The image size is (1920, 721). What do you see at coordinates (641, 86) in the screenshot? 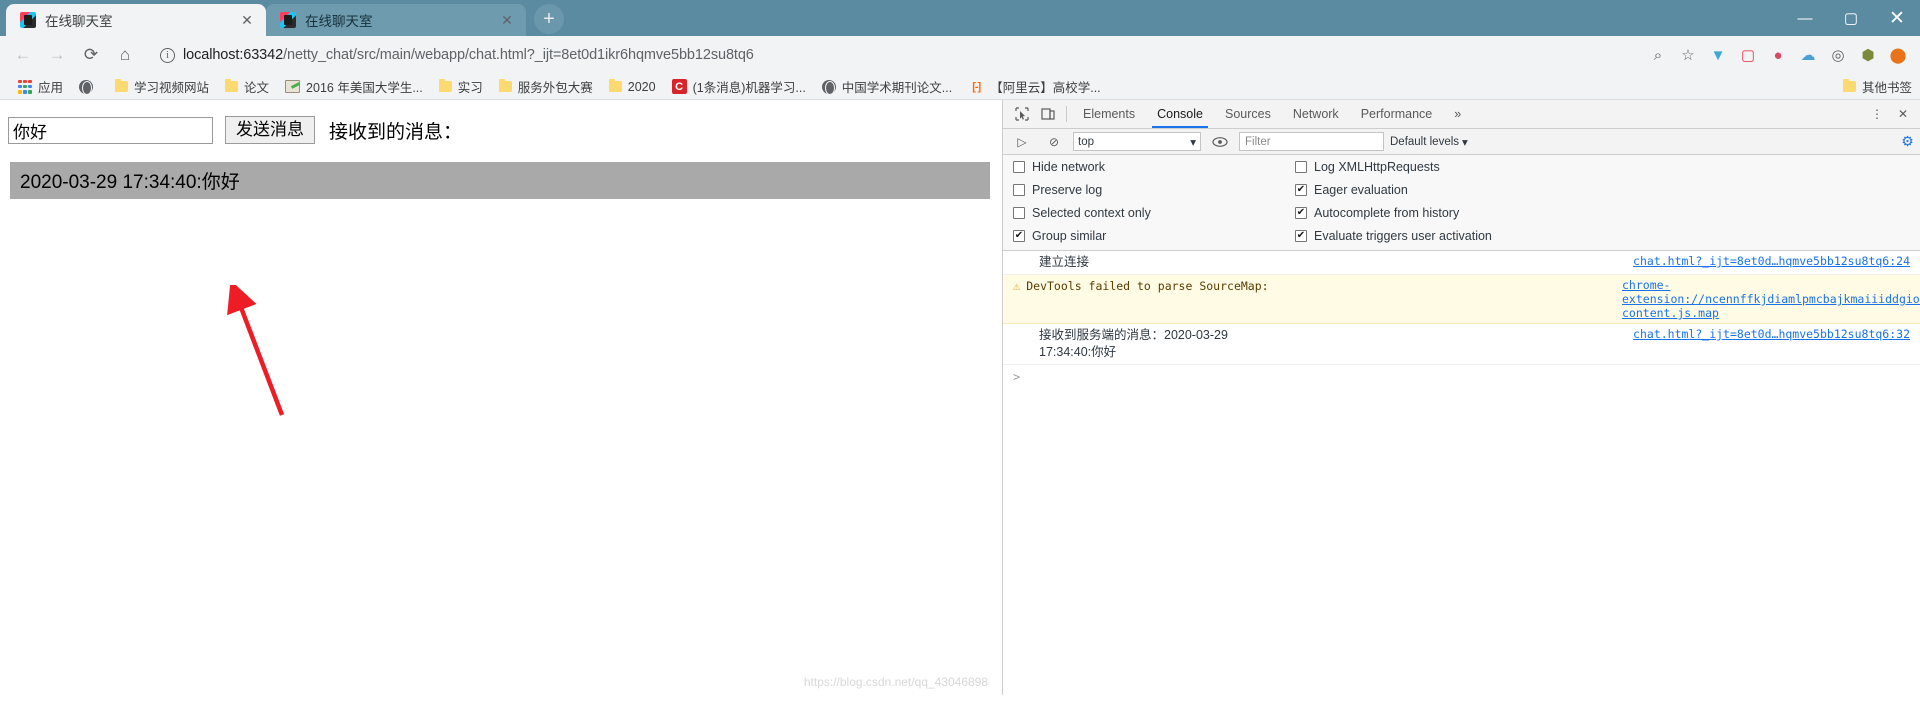
I see `bookmark-label: 2020` at bounding box center [641, 86].